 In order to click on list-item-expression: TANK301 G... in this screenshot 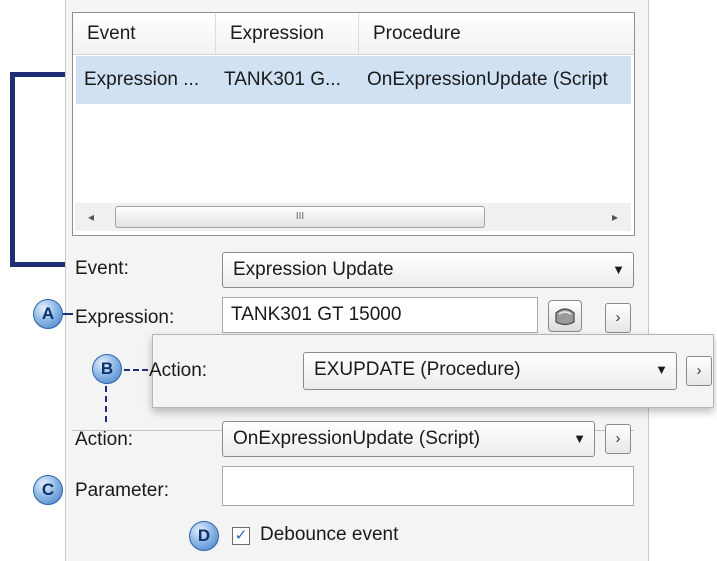, I will do `click(287, 80)`.